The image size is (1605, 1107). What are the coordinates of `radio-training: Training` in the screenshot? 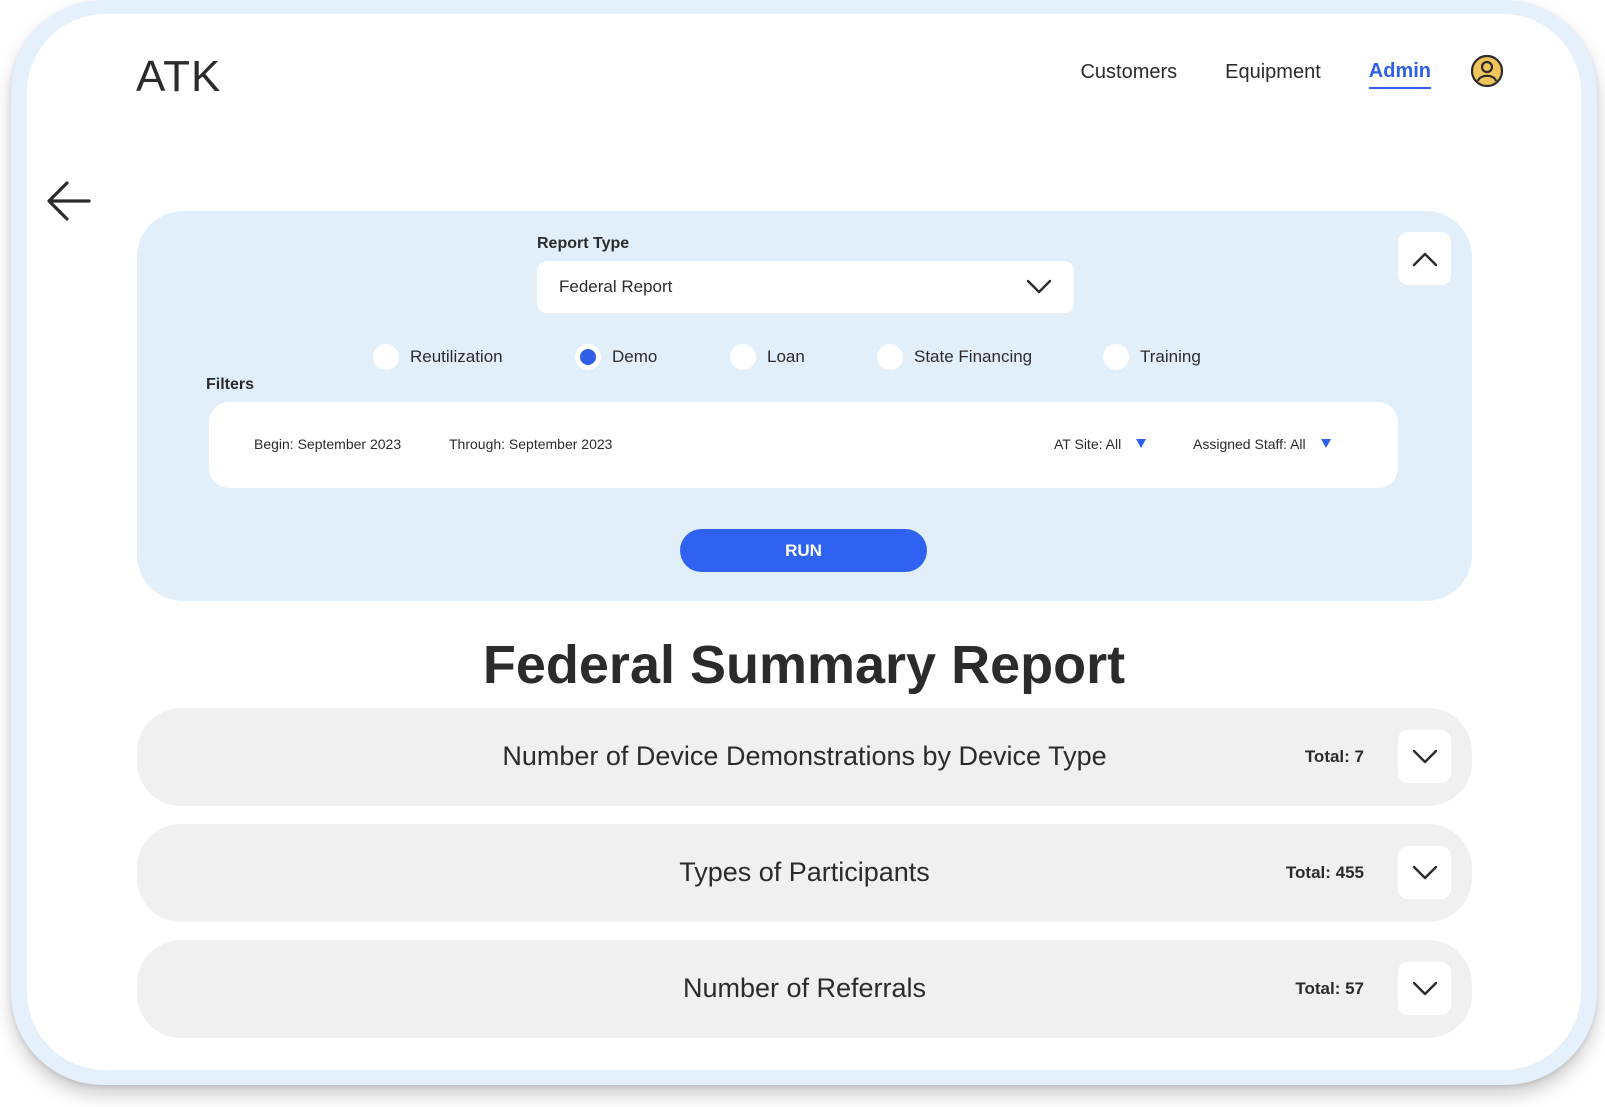 It's located at (1152, 357).